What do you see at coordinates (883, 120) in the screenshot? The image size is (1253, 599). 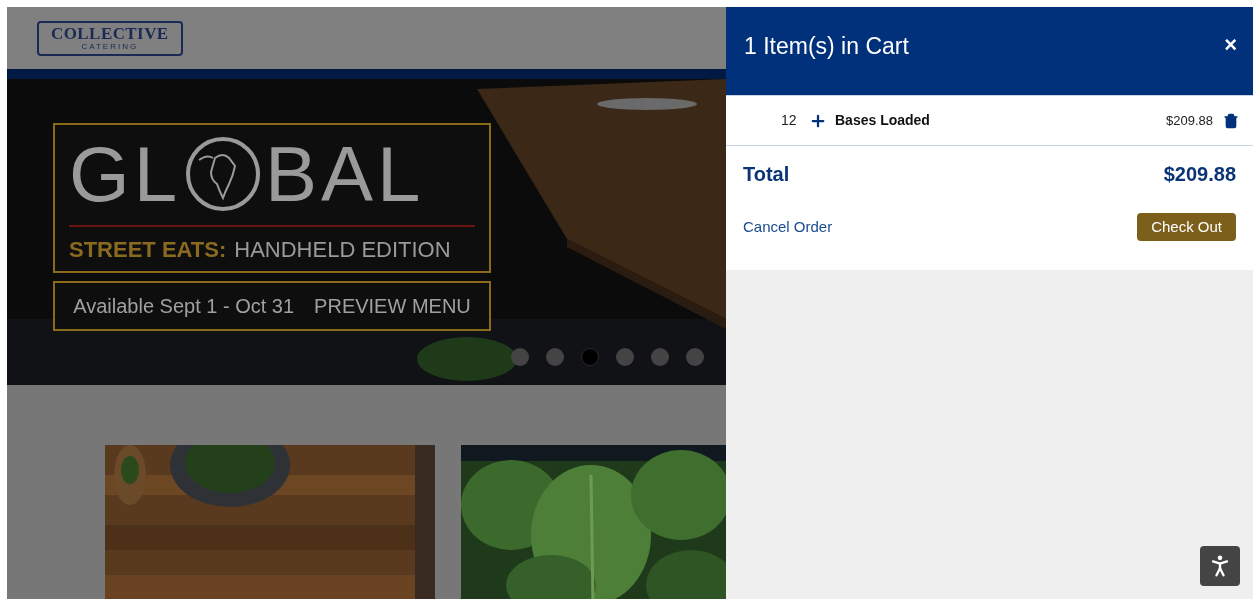 I see `item-name: Bases Loaded` at bounding box center [883, 120].